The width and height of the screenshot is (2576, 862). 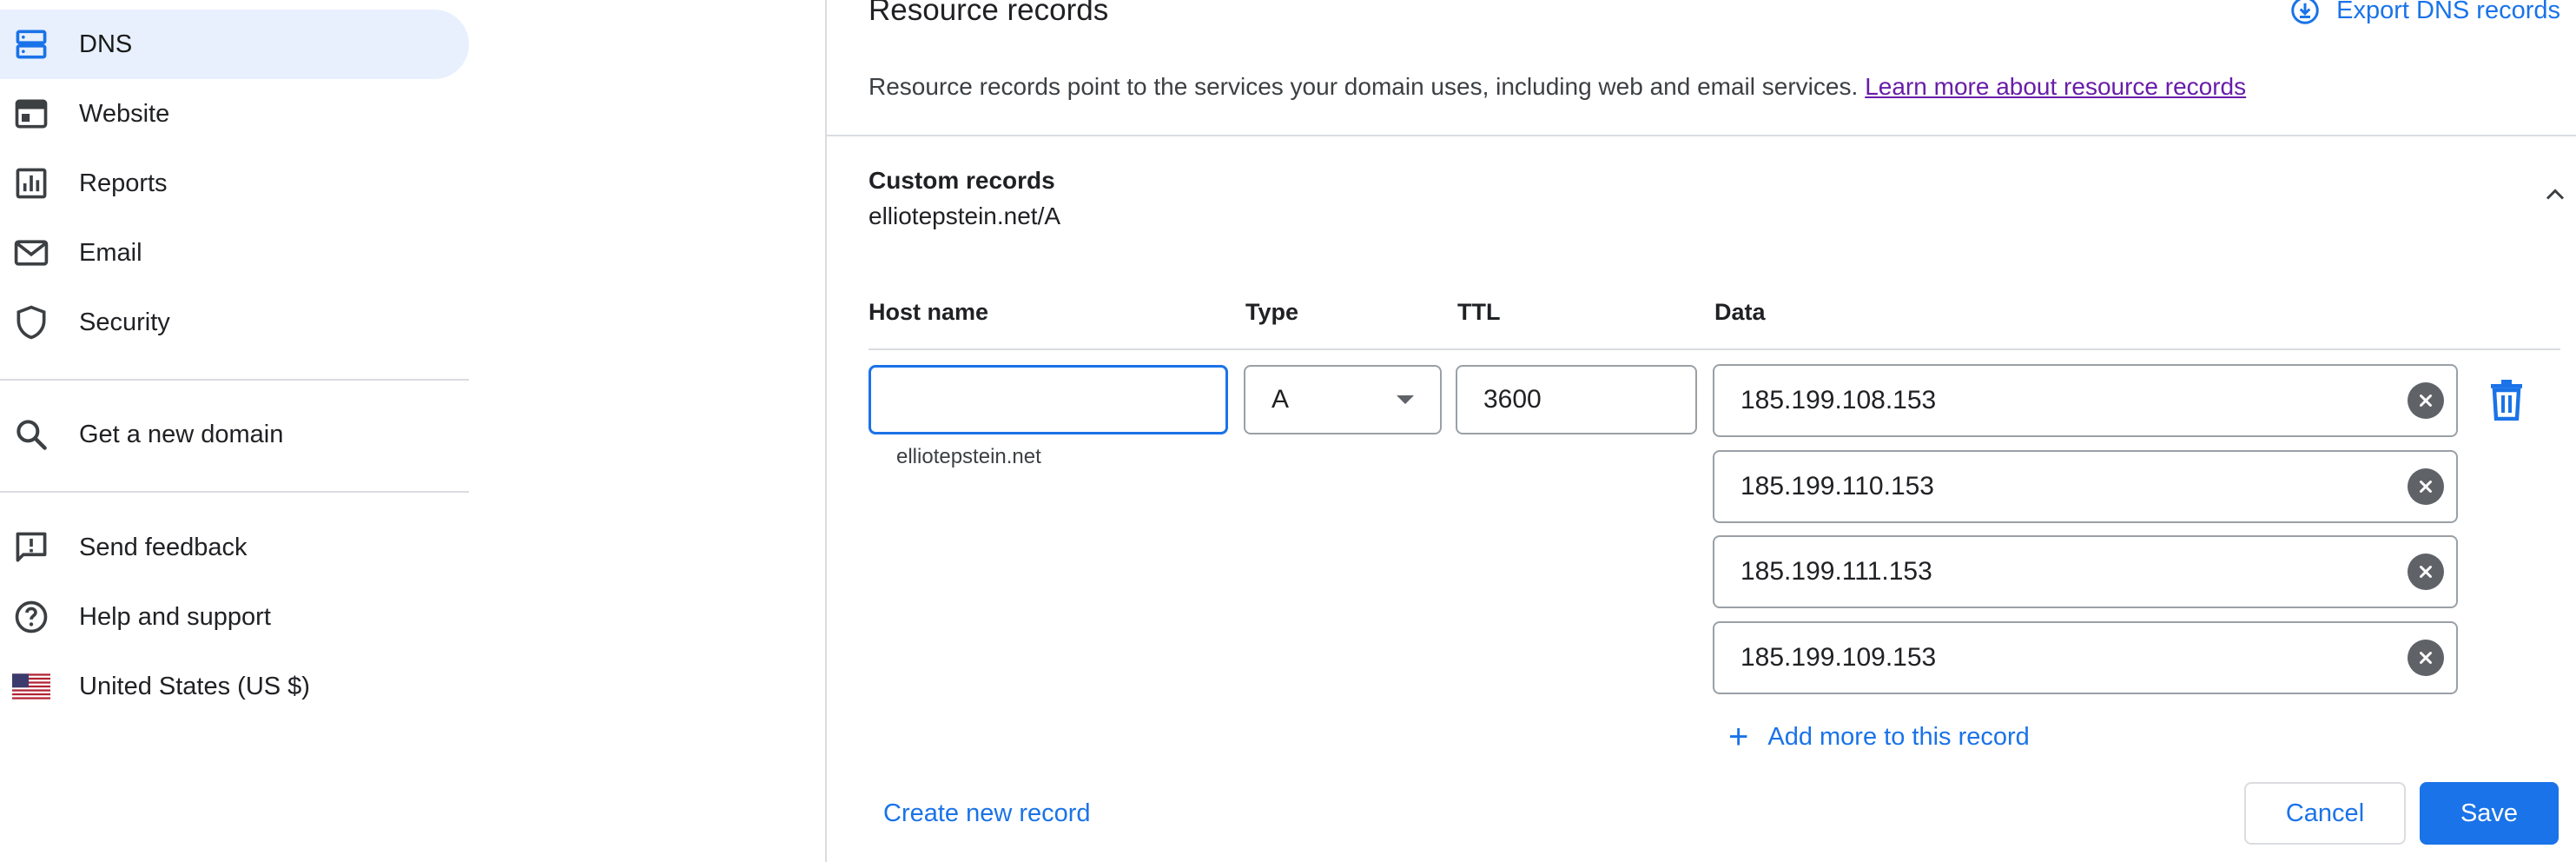 I want to click on shield-icon, so click(x=31, y=322).